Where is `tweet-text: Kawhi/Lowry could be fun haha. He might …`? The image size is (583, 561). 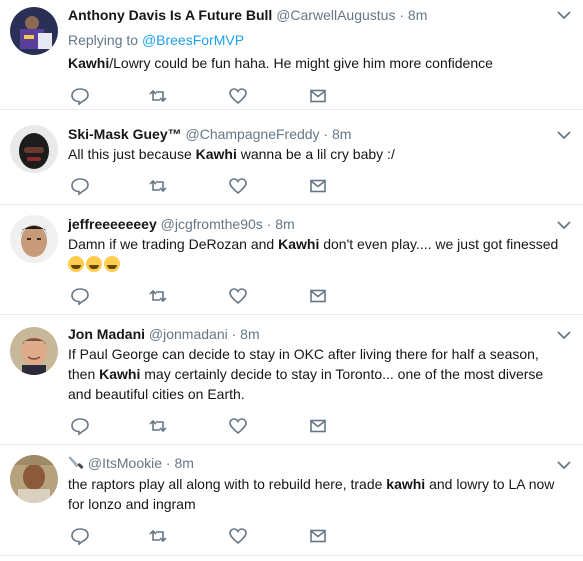 tweet-text: Kawhi/Lowry could be fun haha. He might … is located at coordinates (318, 63).